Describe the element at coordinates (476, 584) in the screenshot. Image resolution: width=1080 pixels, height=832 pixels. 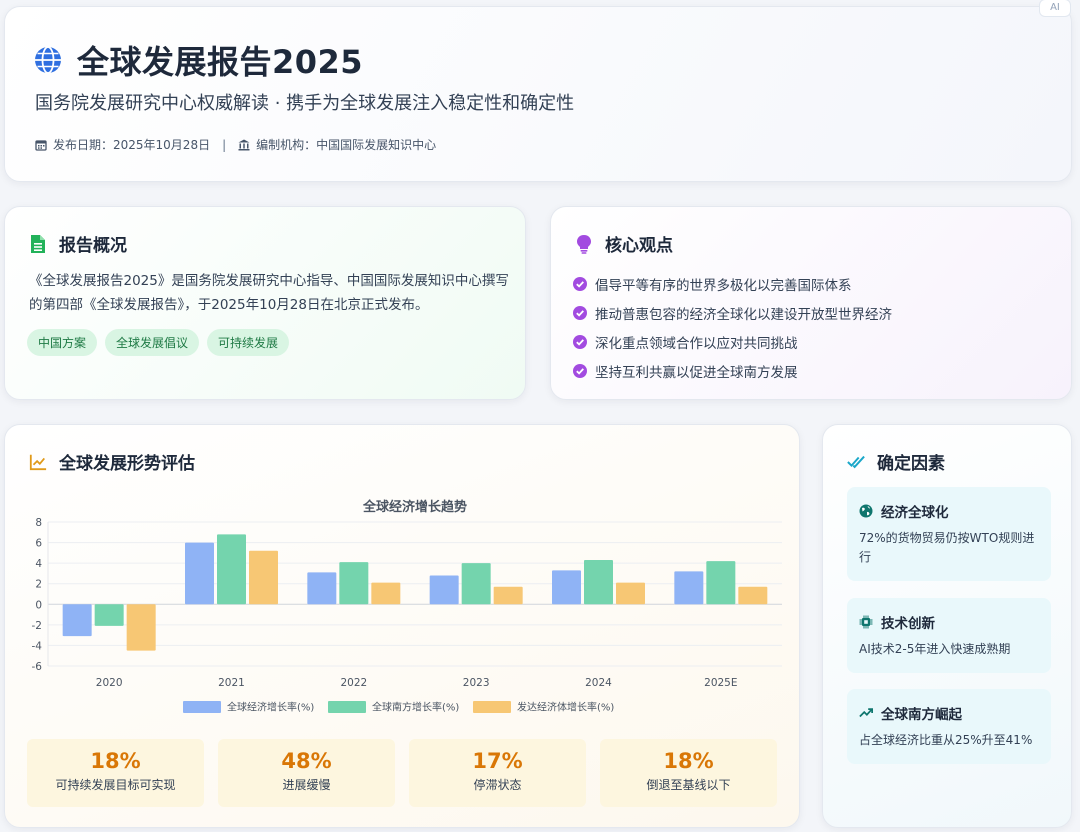
I see `bar-2023-s1` at that location.